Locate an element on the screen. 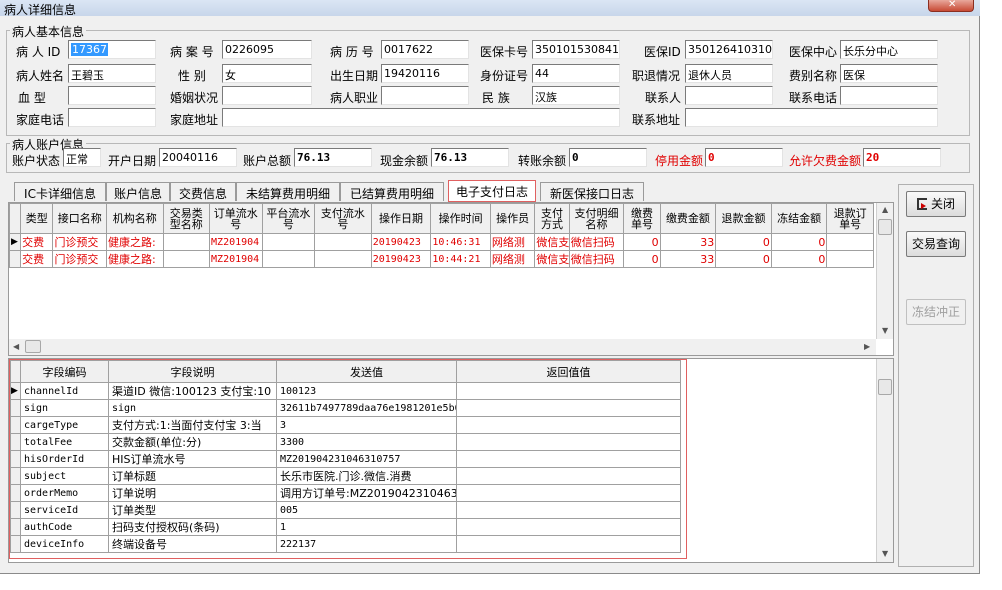  grid1-header: 操作时间 is located at coordinates (460, 218).